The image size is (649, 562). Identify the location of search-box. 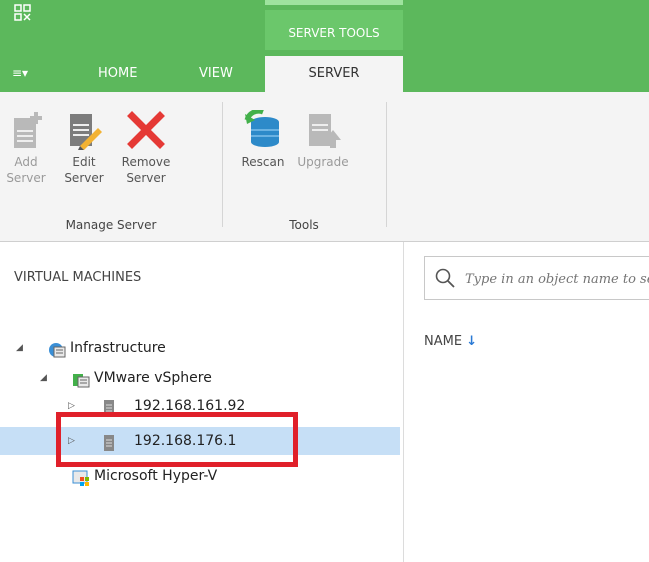
(536, 278).